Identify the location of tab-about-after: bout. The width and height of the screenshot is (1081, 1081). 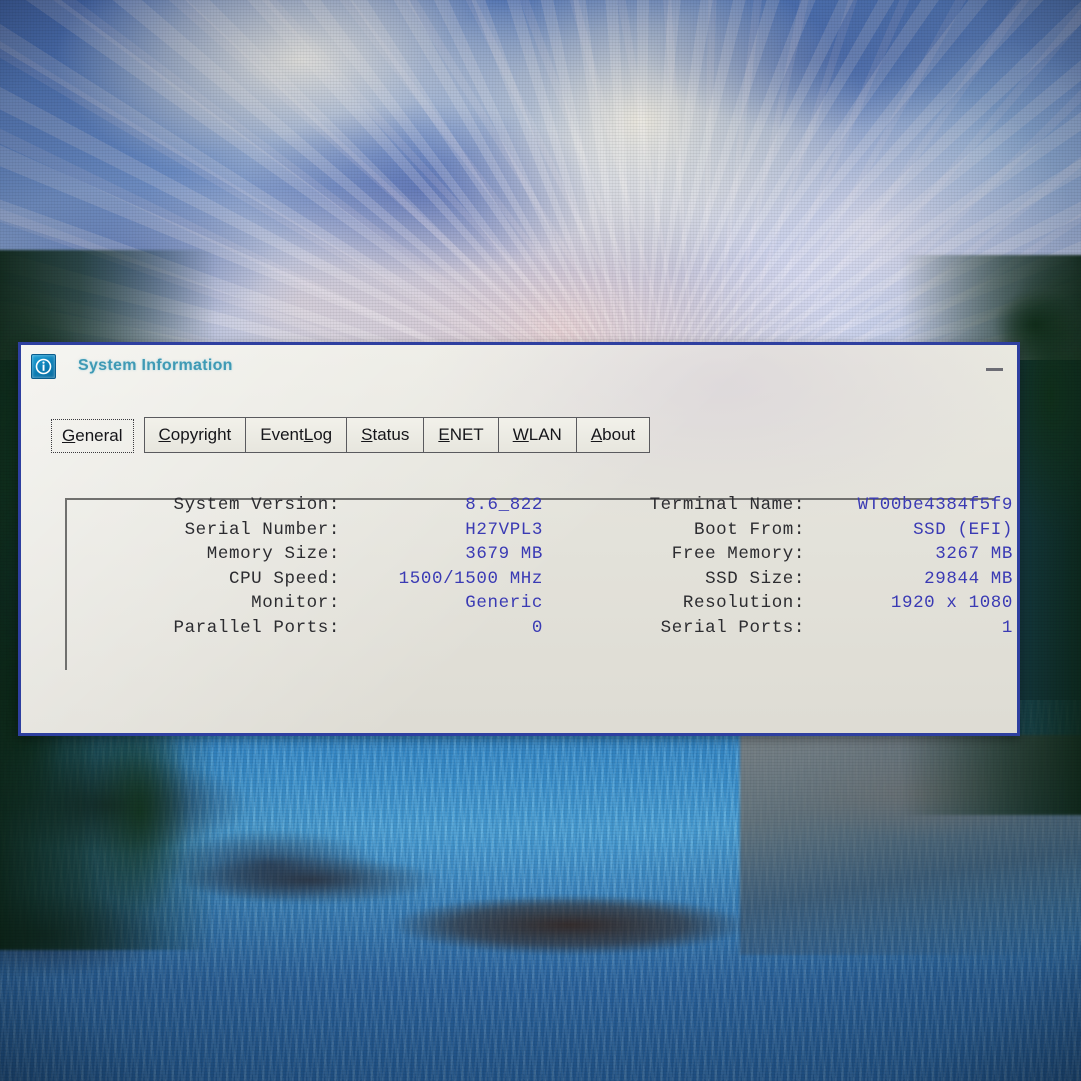
(619, 434).